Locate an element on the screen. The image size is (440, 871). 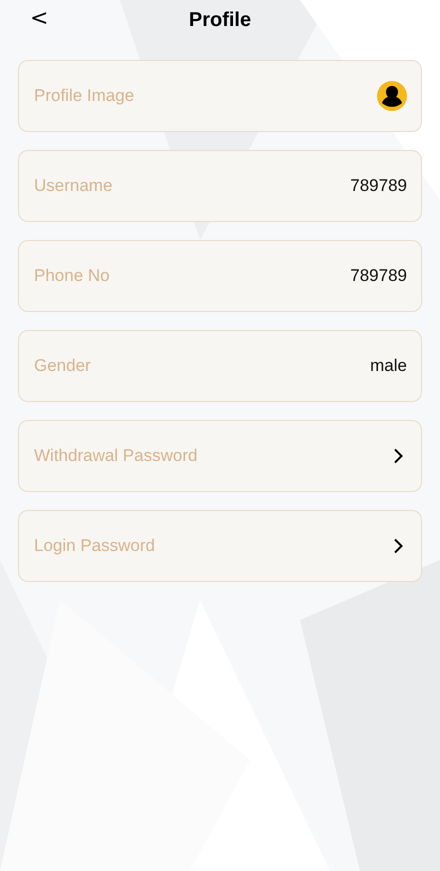
row-label: Gender is located at coordinates (62, 366).